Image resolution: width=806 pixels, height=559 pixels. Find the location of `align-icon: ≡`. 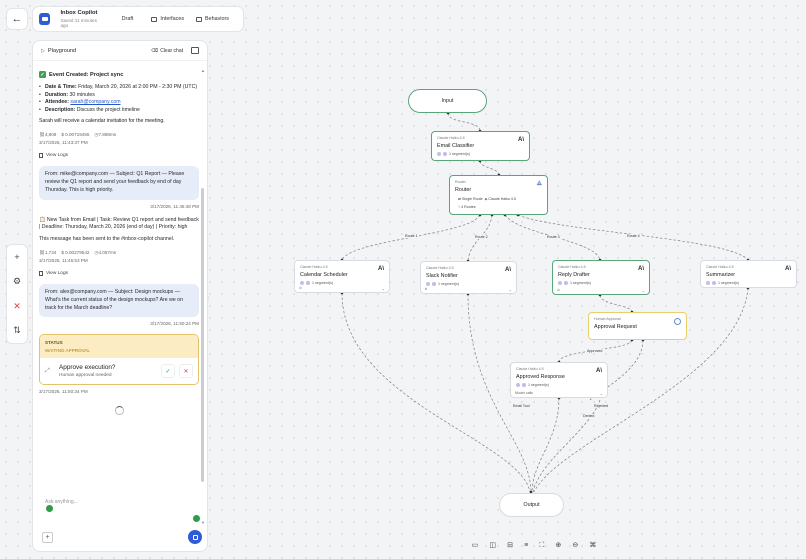

align-icon: ≡ is located at coordinates (526, 545).